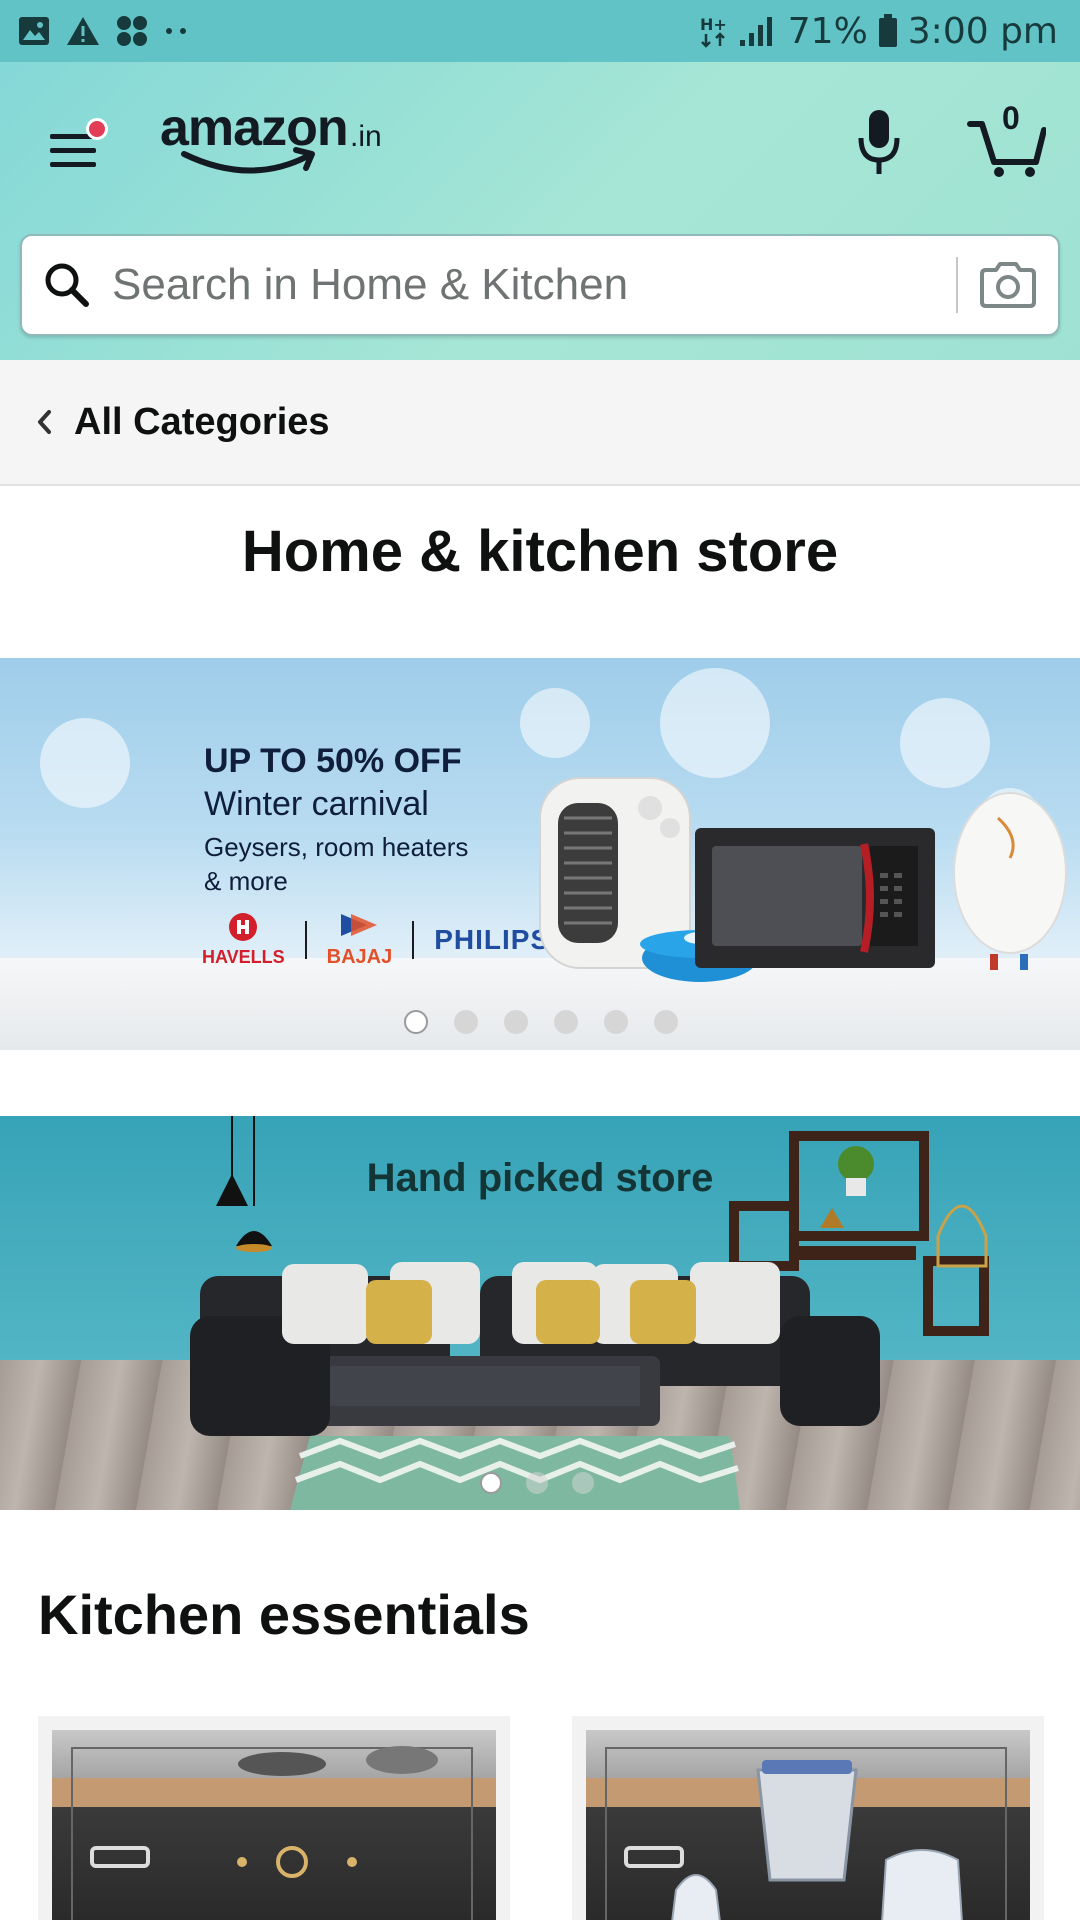  Describe the element at coordinates (44, 422) in the screenshot. I see `chevron-left-icon` at that location.